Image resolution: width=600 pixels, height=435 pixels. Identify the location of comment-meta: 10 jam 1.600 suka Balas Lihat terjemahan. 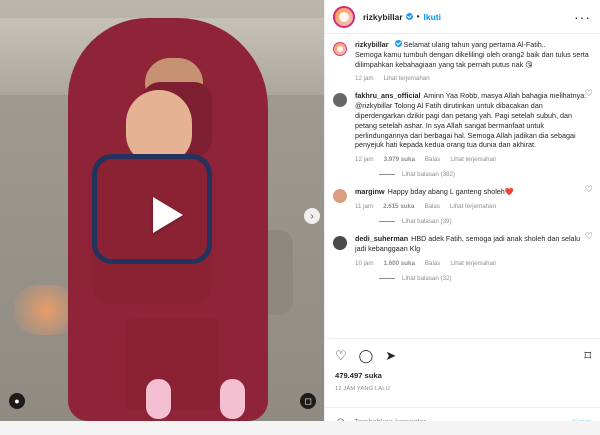
(473, 263).